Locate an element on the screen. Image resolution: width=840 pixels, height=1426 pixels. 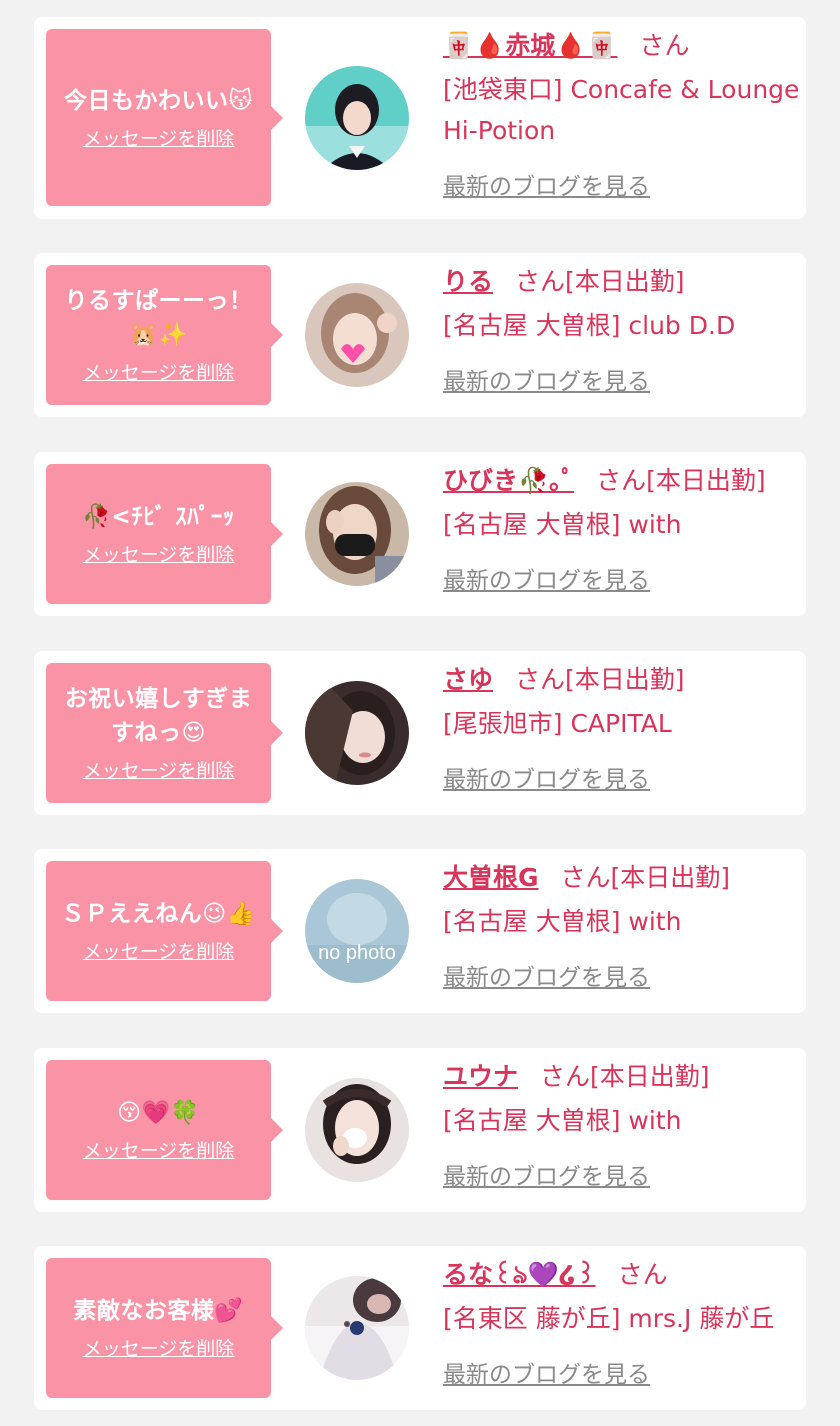
message-bubble: ＳＰええねん😉👍 メッセージを削除 is located at coordinates (164, 931).